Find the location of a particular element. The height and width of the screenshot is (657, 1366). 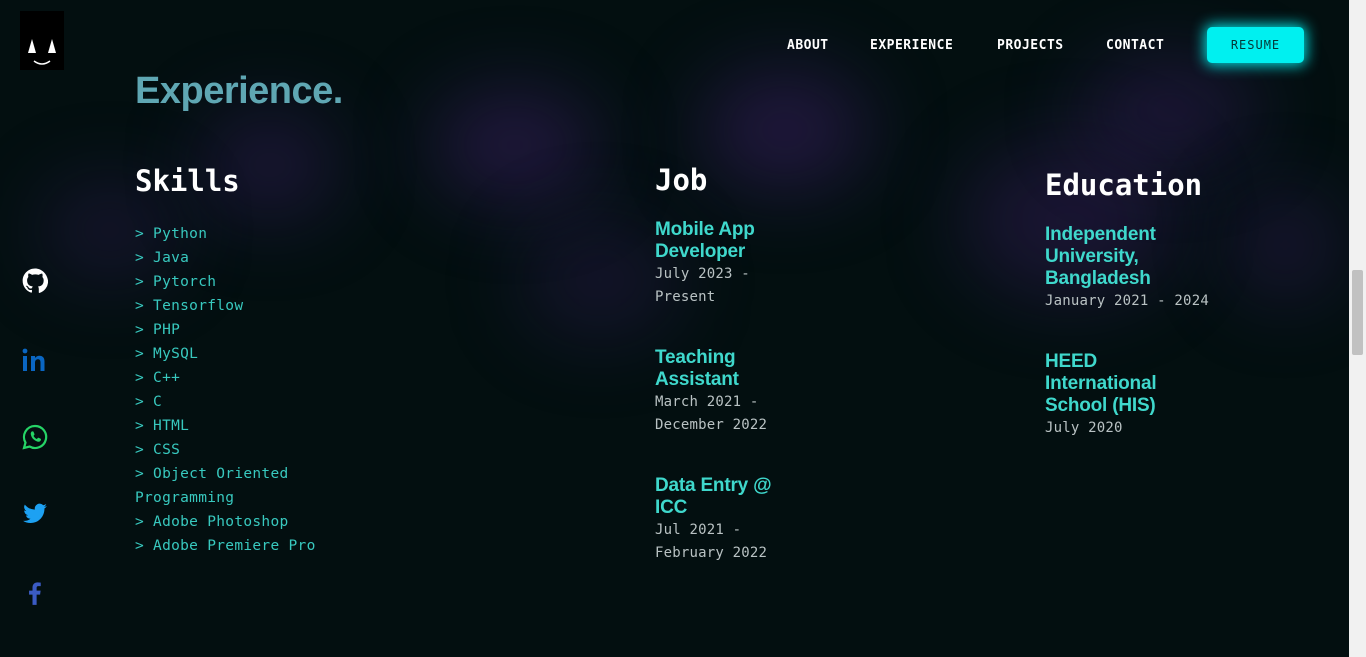

page-scrollbar is located at coordinates (1357, 328).